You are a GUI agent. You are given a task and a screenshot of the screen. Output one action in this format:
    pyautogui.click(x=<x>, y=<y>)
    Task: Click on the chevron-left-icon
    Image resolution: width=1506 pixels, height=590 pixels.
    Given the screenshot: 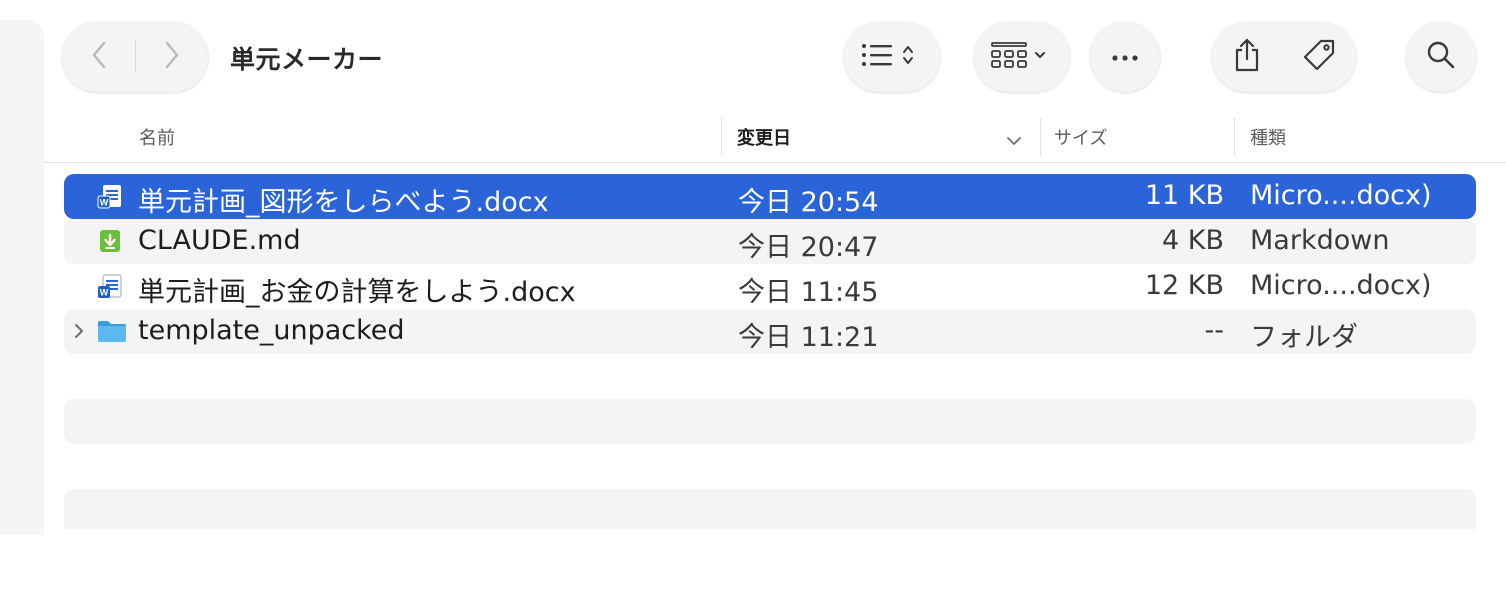 What is the action you would take?
    pyautogui.click(x=99, y=57)
    